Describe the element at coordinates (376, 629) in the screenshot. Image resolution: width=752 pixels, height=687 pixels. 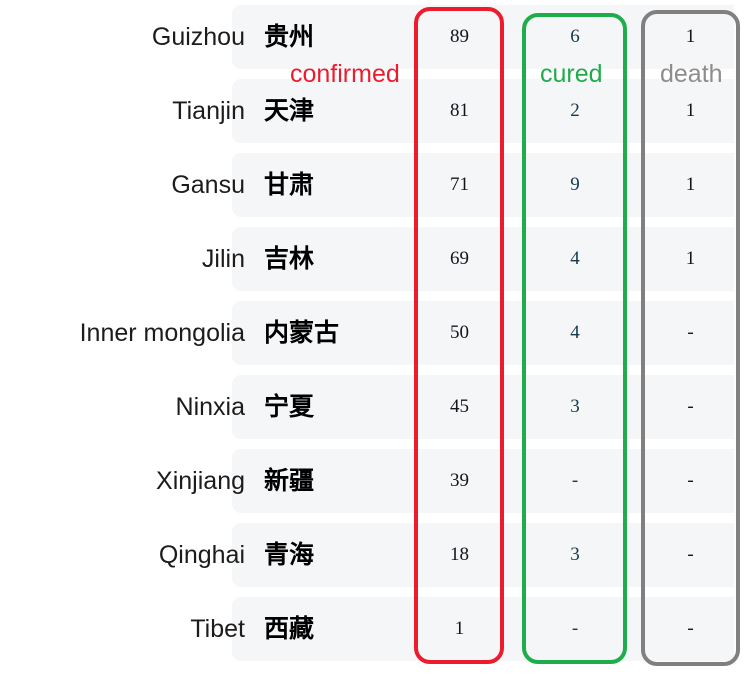
I see `table-row: Tibet 西藏 1 - -` at that location.